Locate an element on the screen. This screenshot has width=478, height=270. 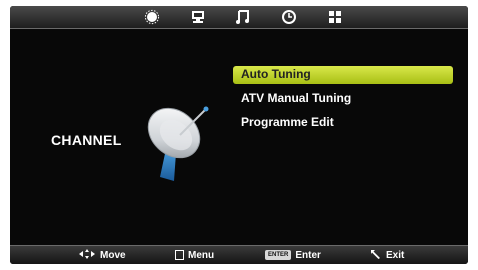
menu-item-atv-manual-tuning: ATV Manual Tuning is located at coordinates (343, 101).